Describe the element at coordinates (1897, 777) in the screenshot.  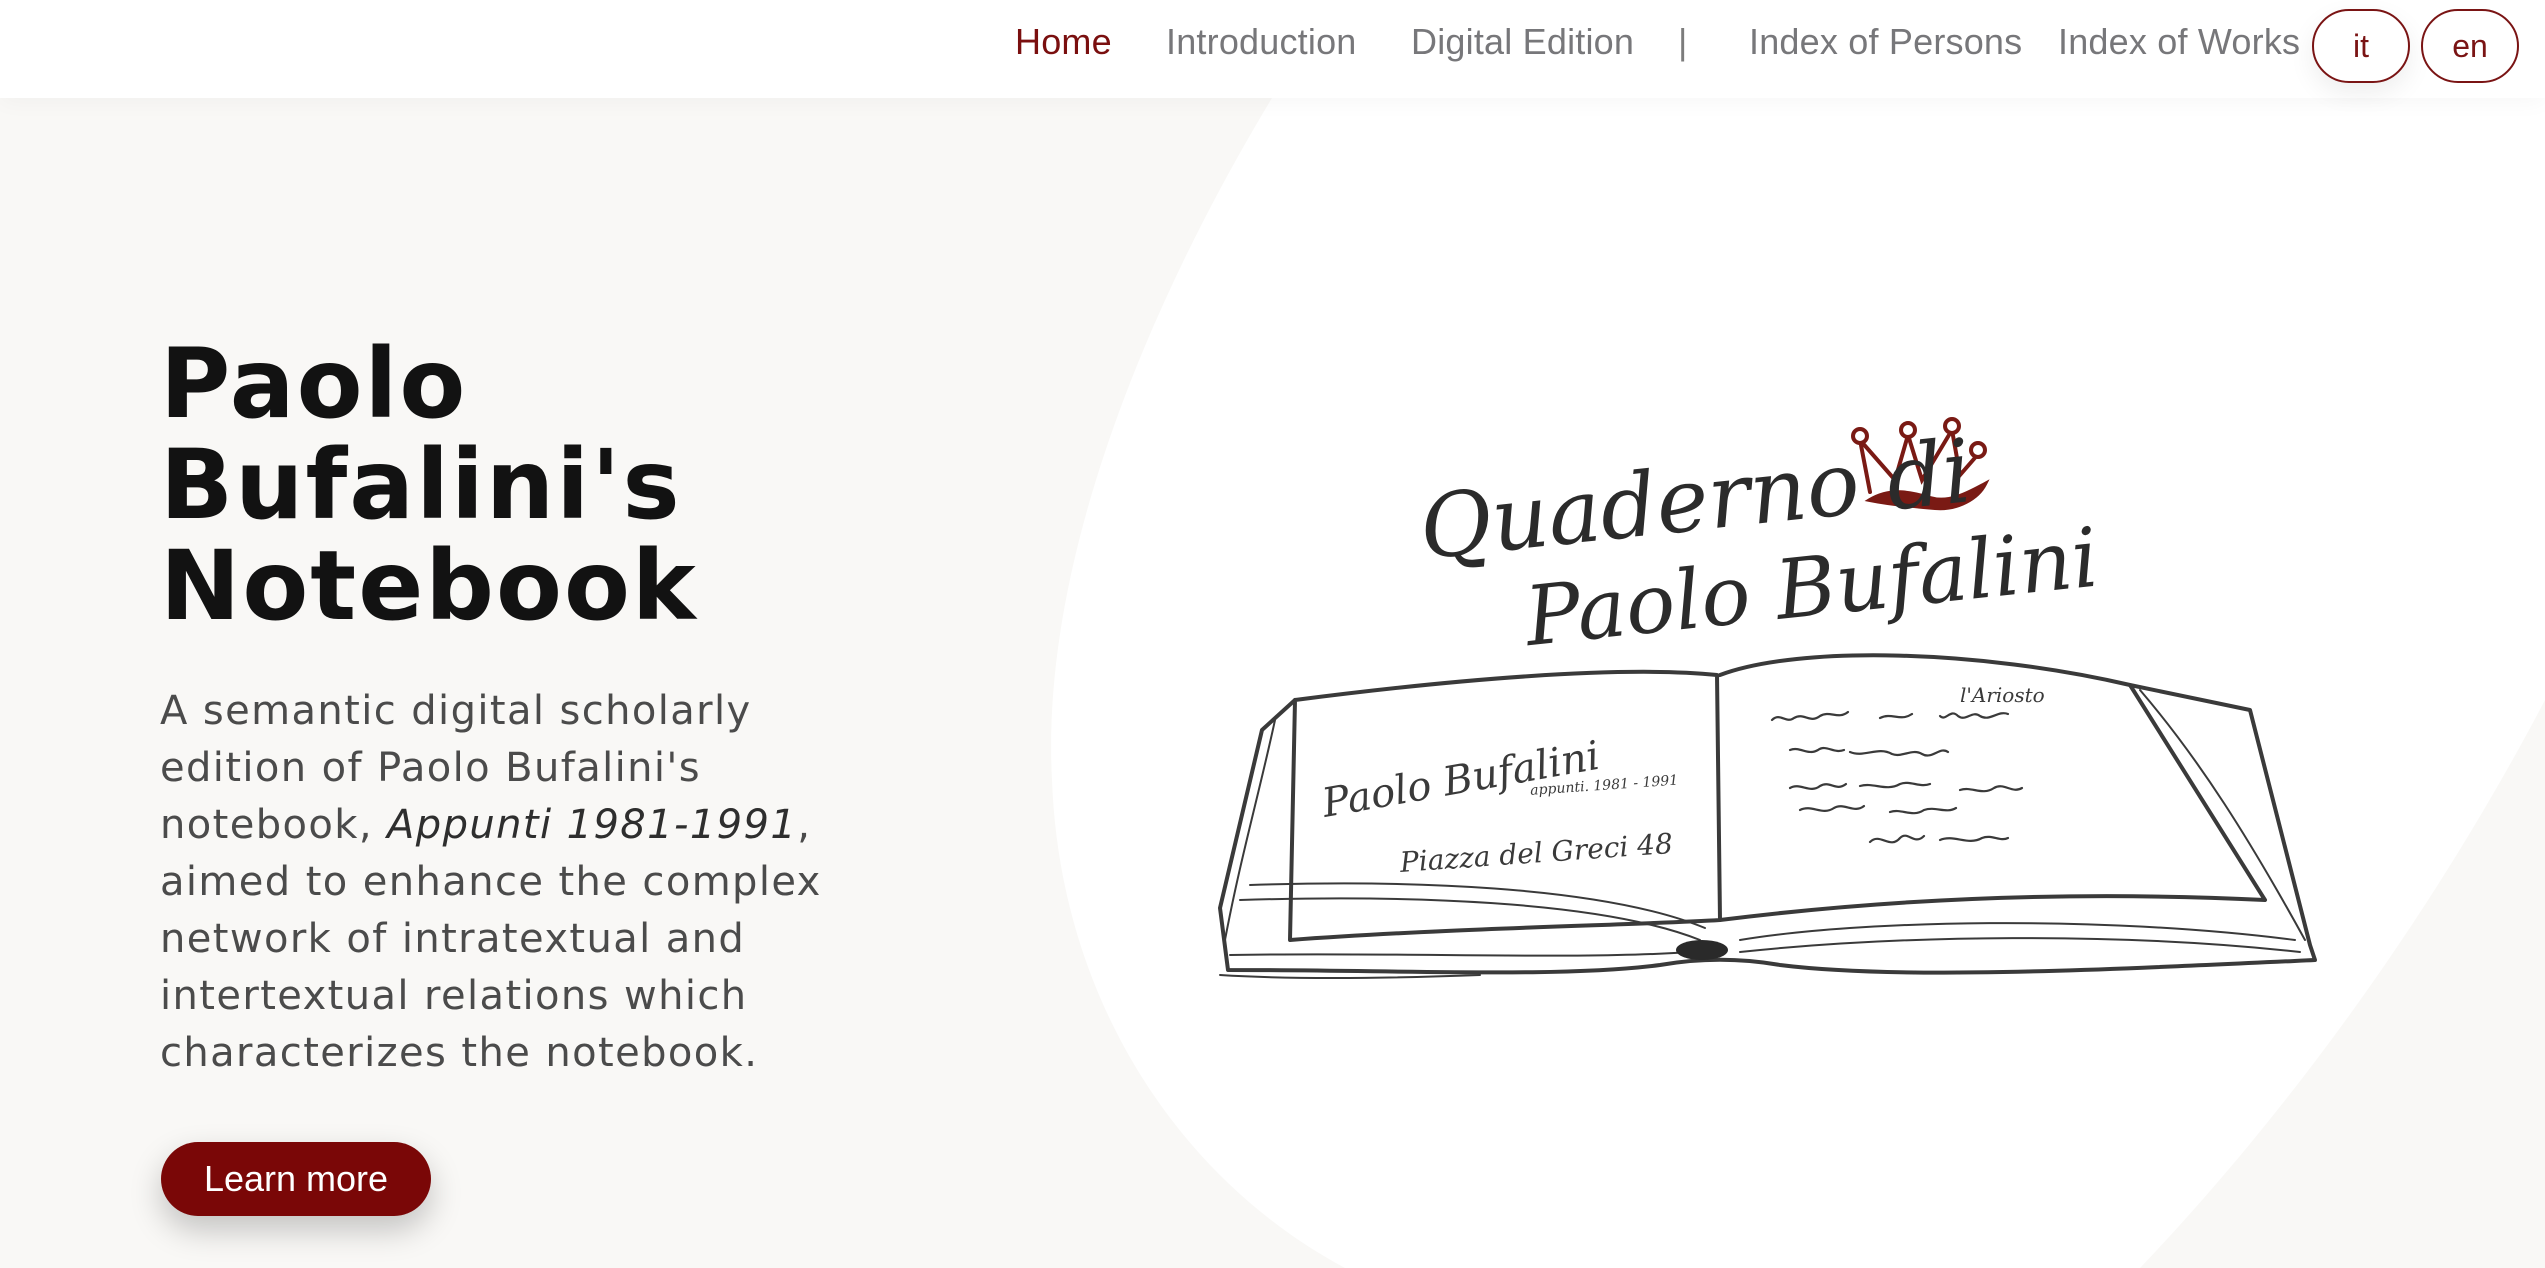
I see `right-page-handwriting` at that location.